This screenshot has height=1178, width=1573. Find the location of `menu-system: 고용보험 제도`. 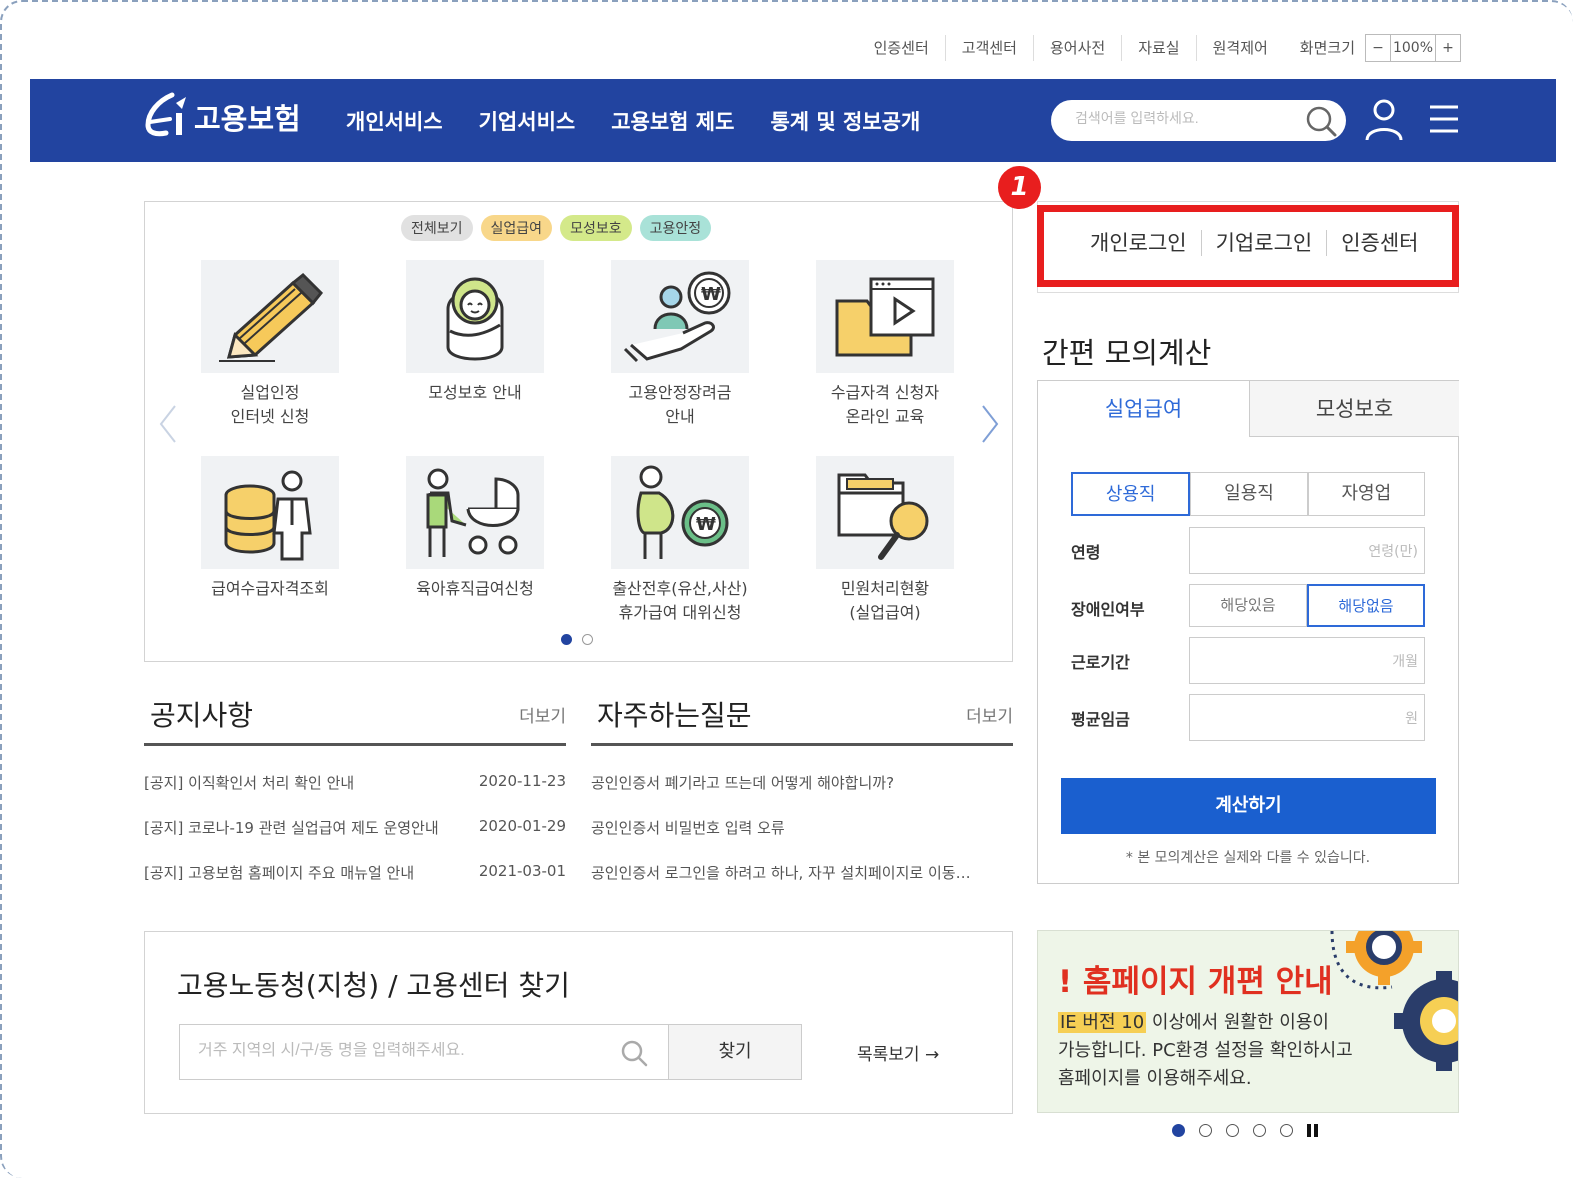

menu-system: 고용보험 제도 is located at coordinates (672, 121).